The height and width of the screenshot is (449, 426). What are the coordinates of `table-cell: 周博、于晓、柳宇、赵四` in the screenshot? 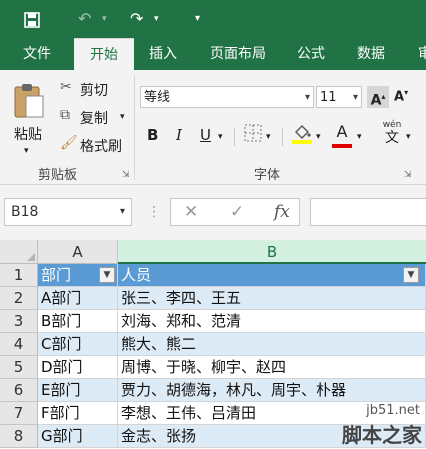 It's located at (272, 367).